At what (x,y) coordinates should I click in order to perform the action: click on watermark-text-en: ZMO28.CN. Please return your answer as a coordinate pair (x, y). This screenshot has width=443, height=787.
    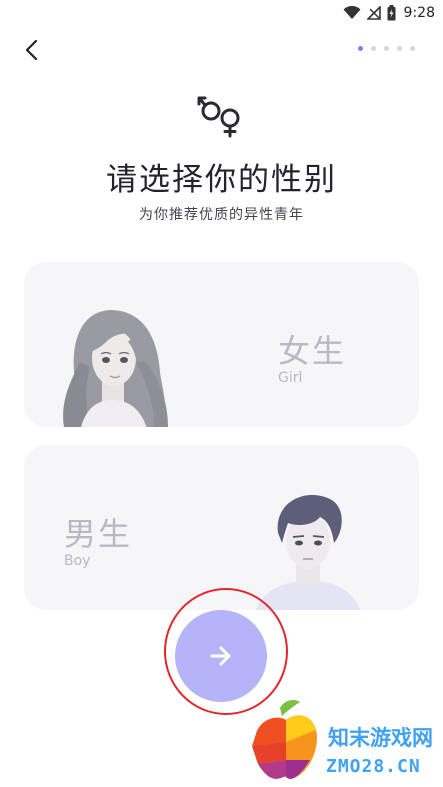
    Looking at the image, I should click on (373, 766).